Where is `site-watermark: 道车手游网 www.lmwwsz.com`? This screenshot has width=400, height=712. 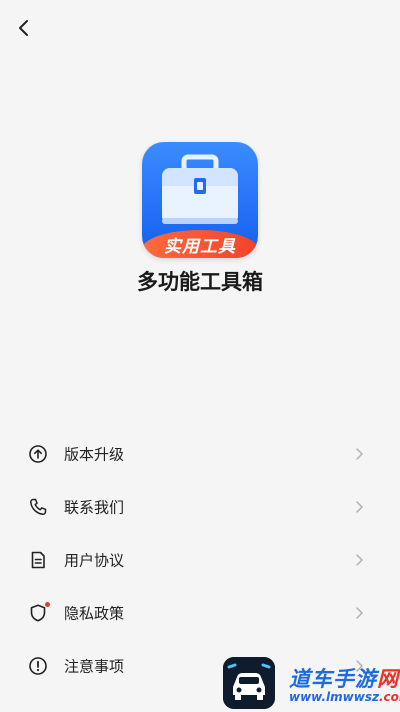
site-watermark: 道车手游网 www.lmwwsz.com is located at coordinates (310, 683).